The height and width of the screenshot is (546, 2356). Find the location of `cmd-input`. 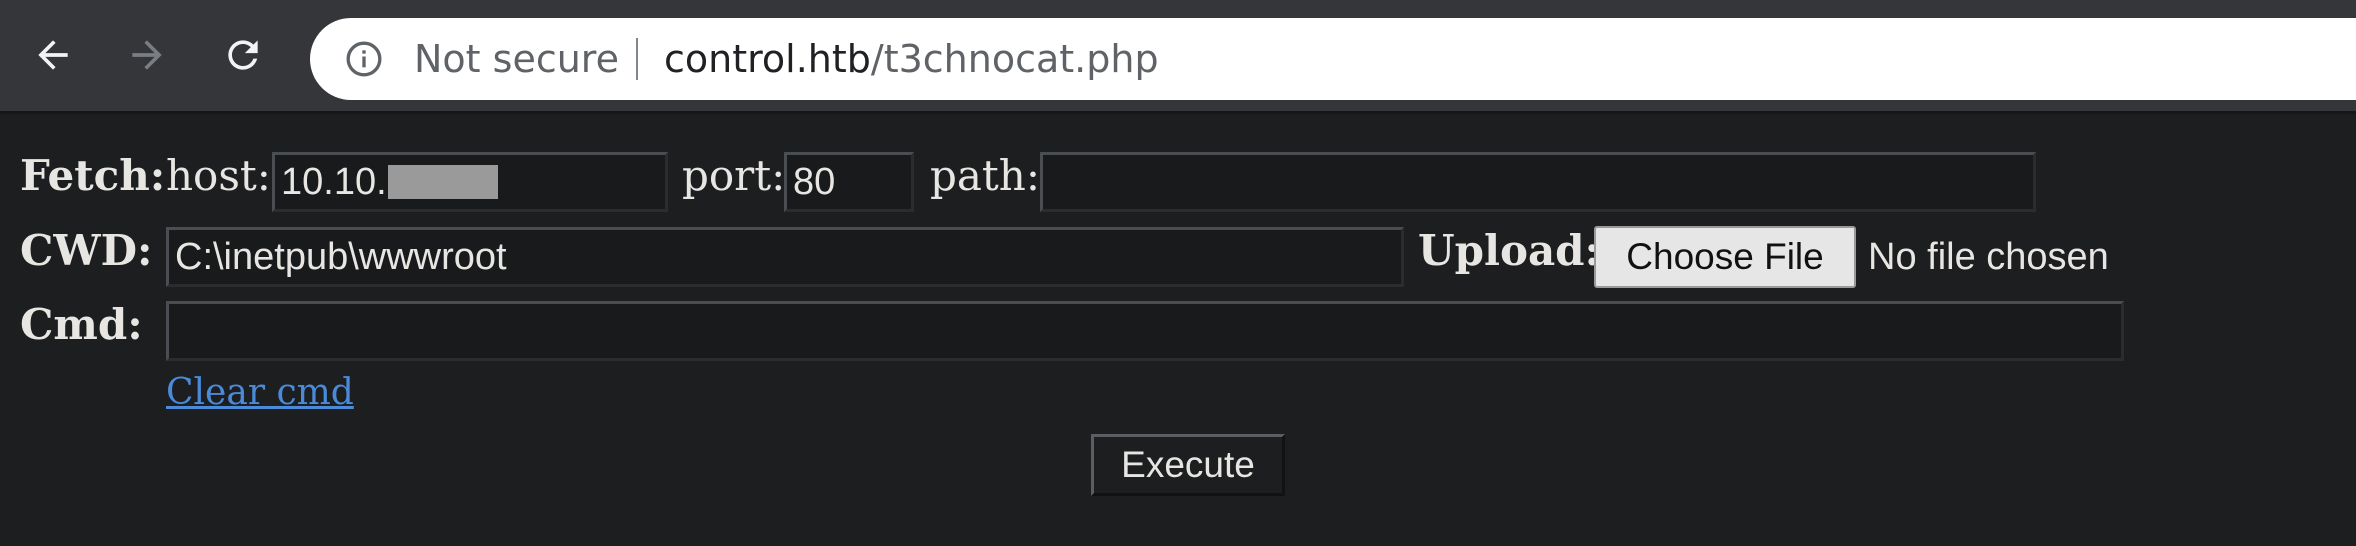

cmd-input is located at coordinates (1145, 331).